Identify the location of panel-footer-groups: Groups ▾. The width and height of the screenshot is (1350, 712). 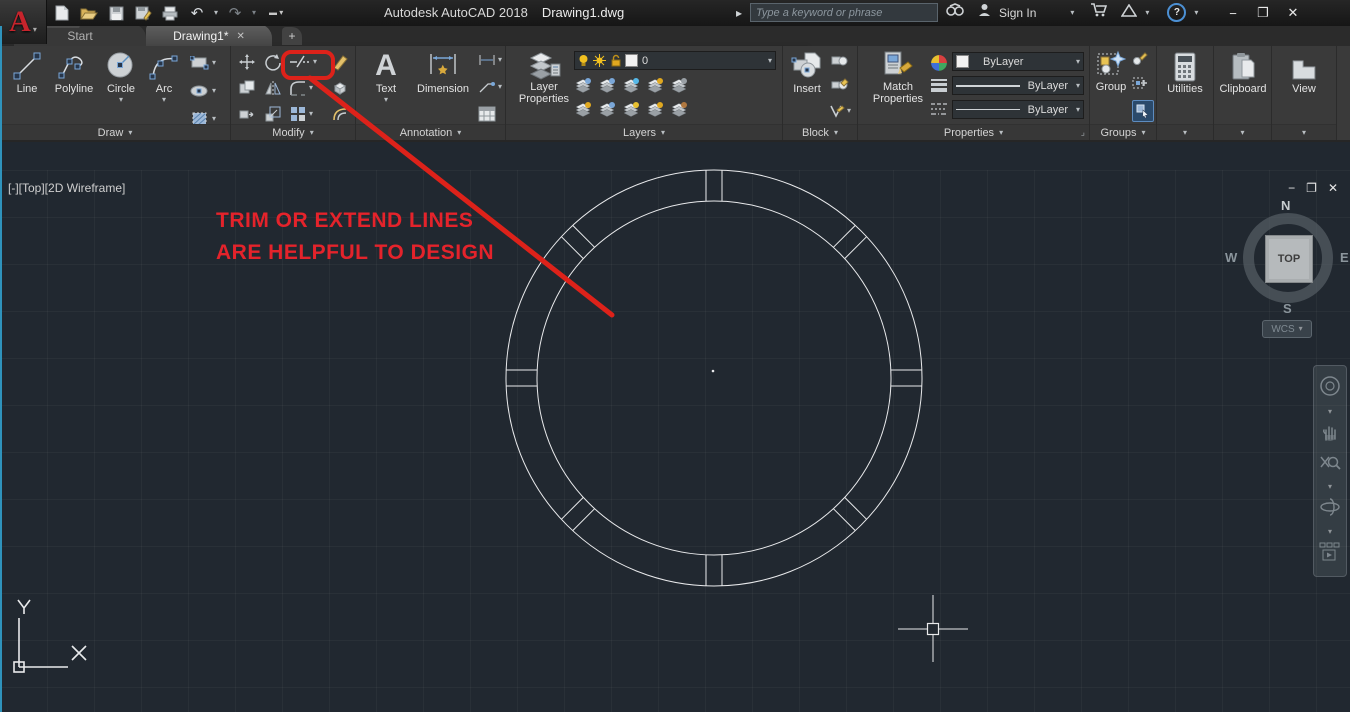
(1123, 132).